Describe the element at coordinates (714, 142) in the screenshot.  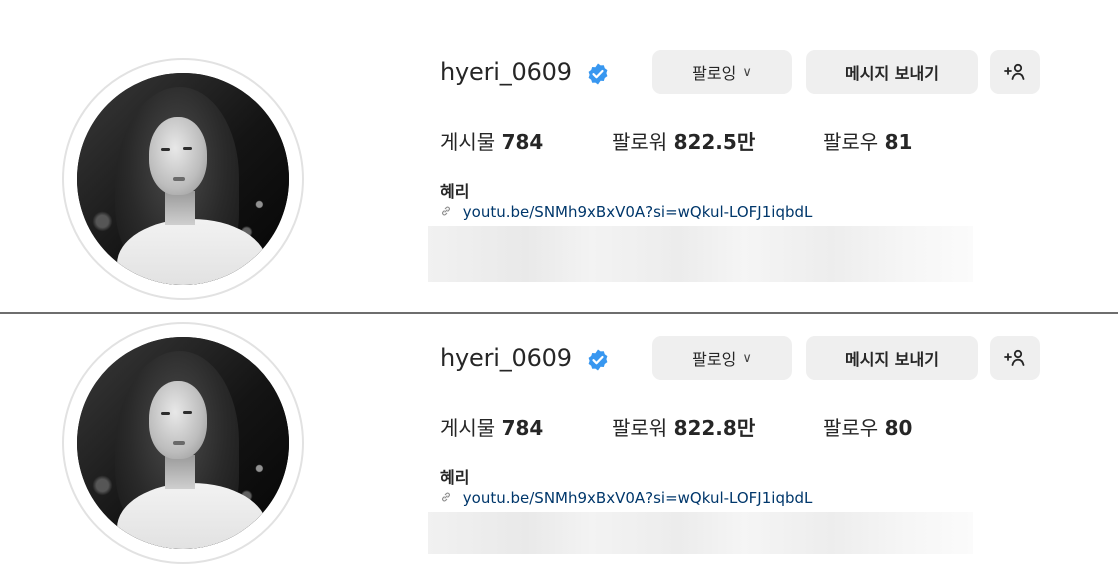
I see `followers-count: 822.5만` at that location.